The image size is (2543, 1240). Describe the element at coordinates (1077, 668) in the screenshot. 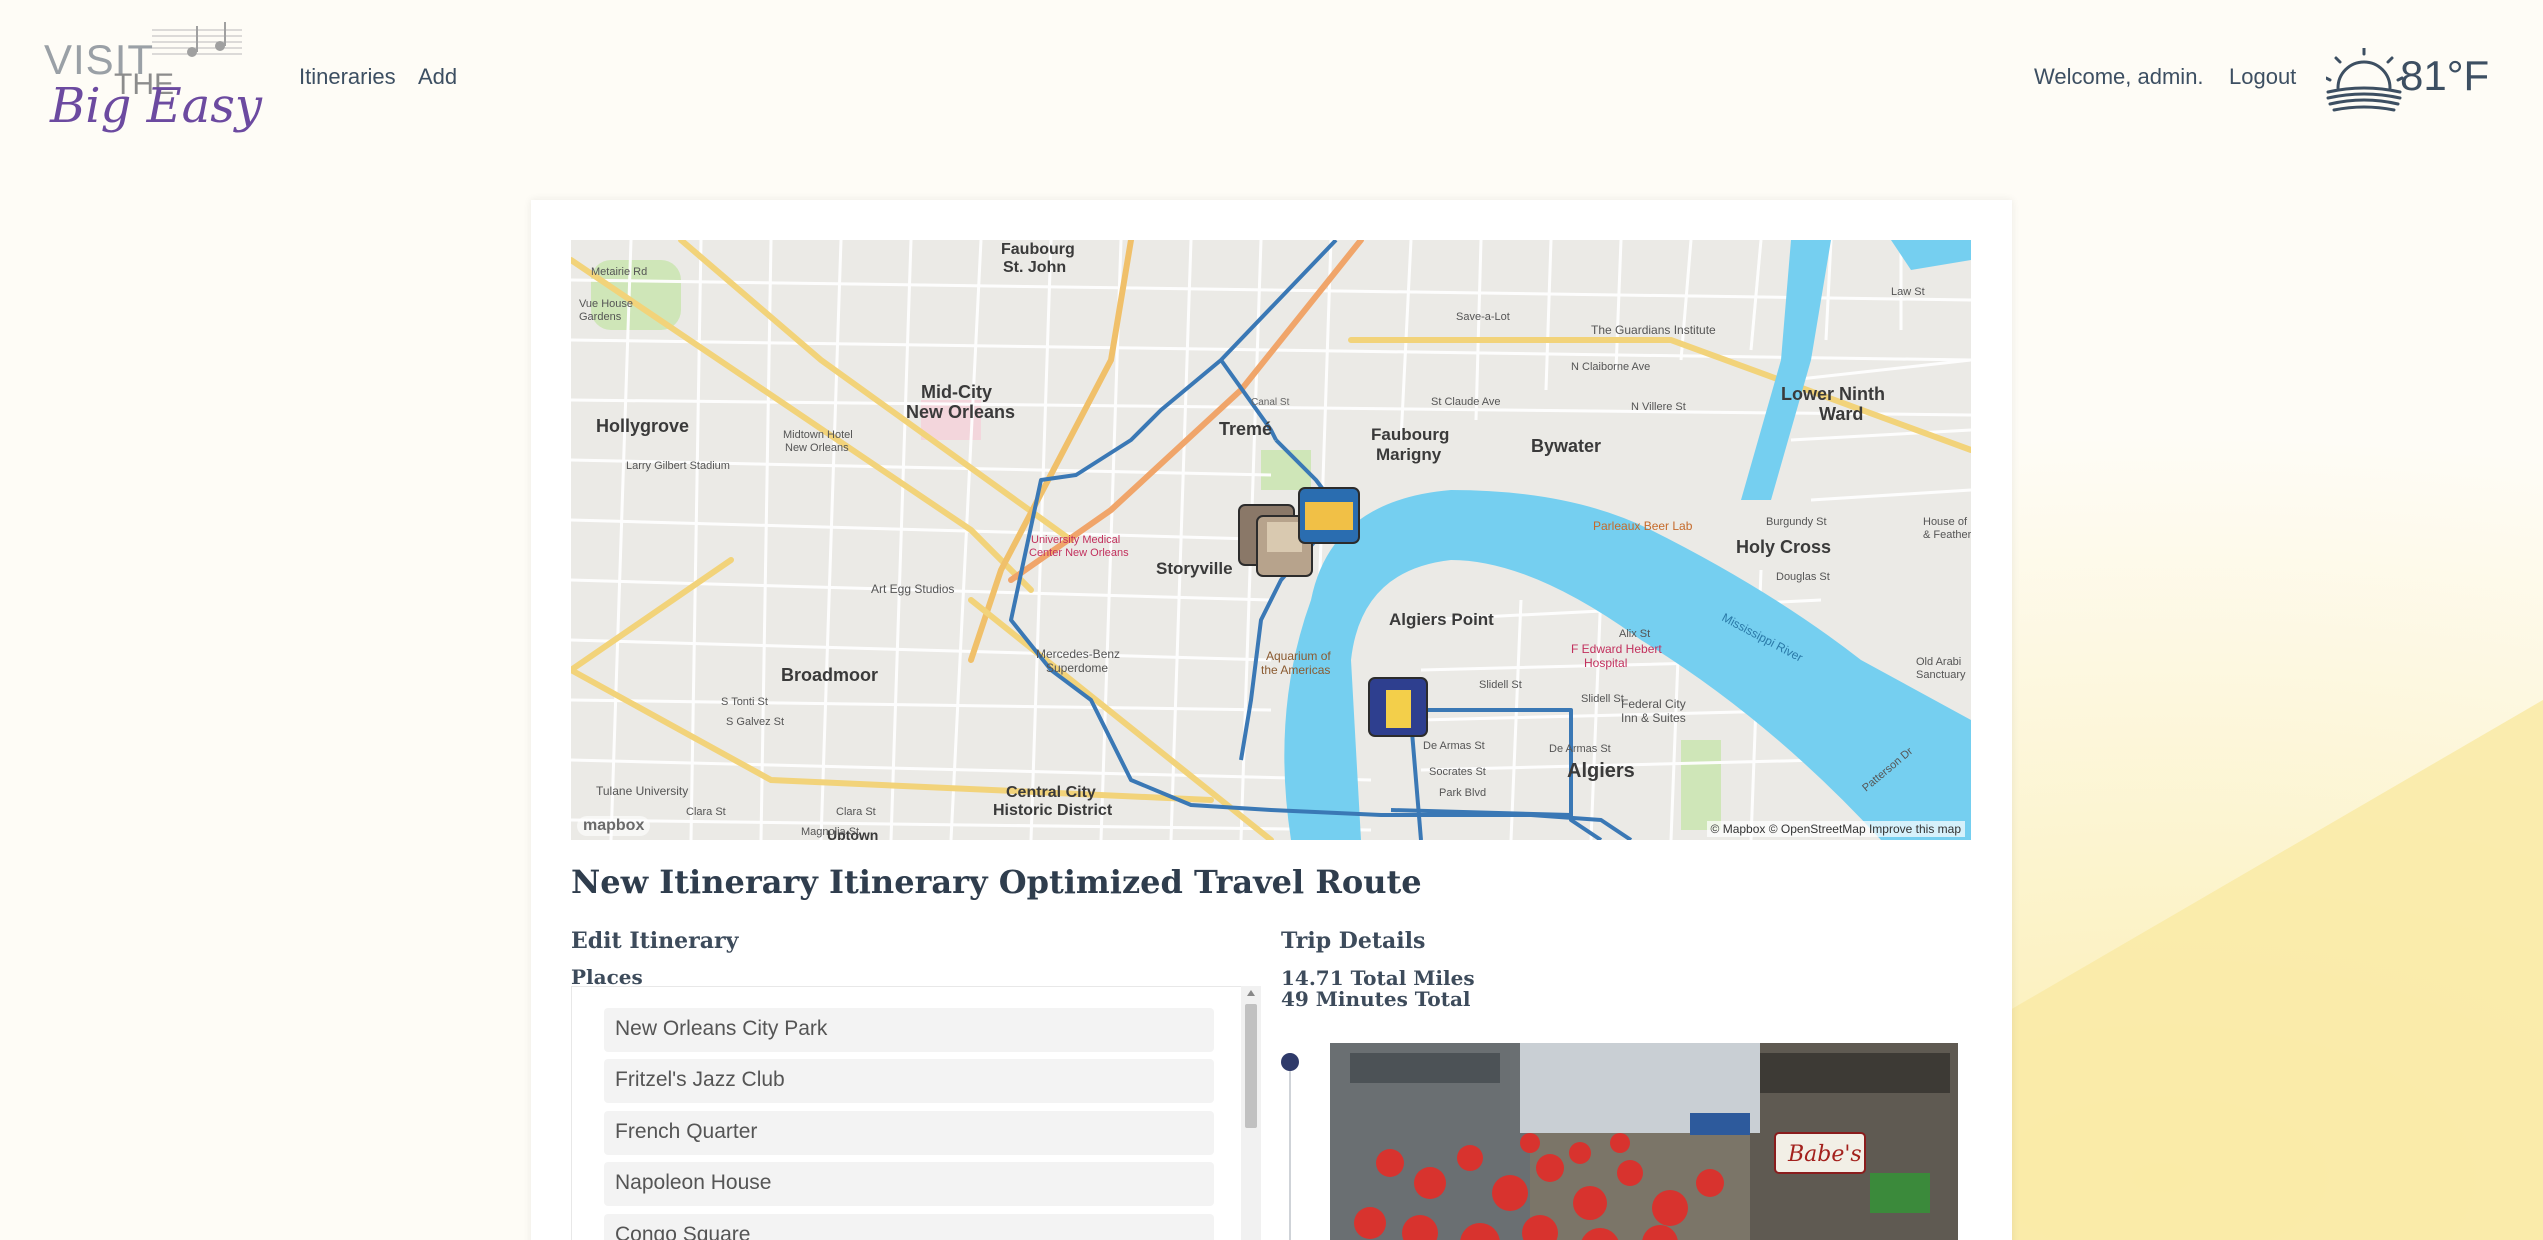

I see `svg-text: Superdome` at that location.